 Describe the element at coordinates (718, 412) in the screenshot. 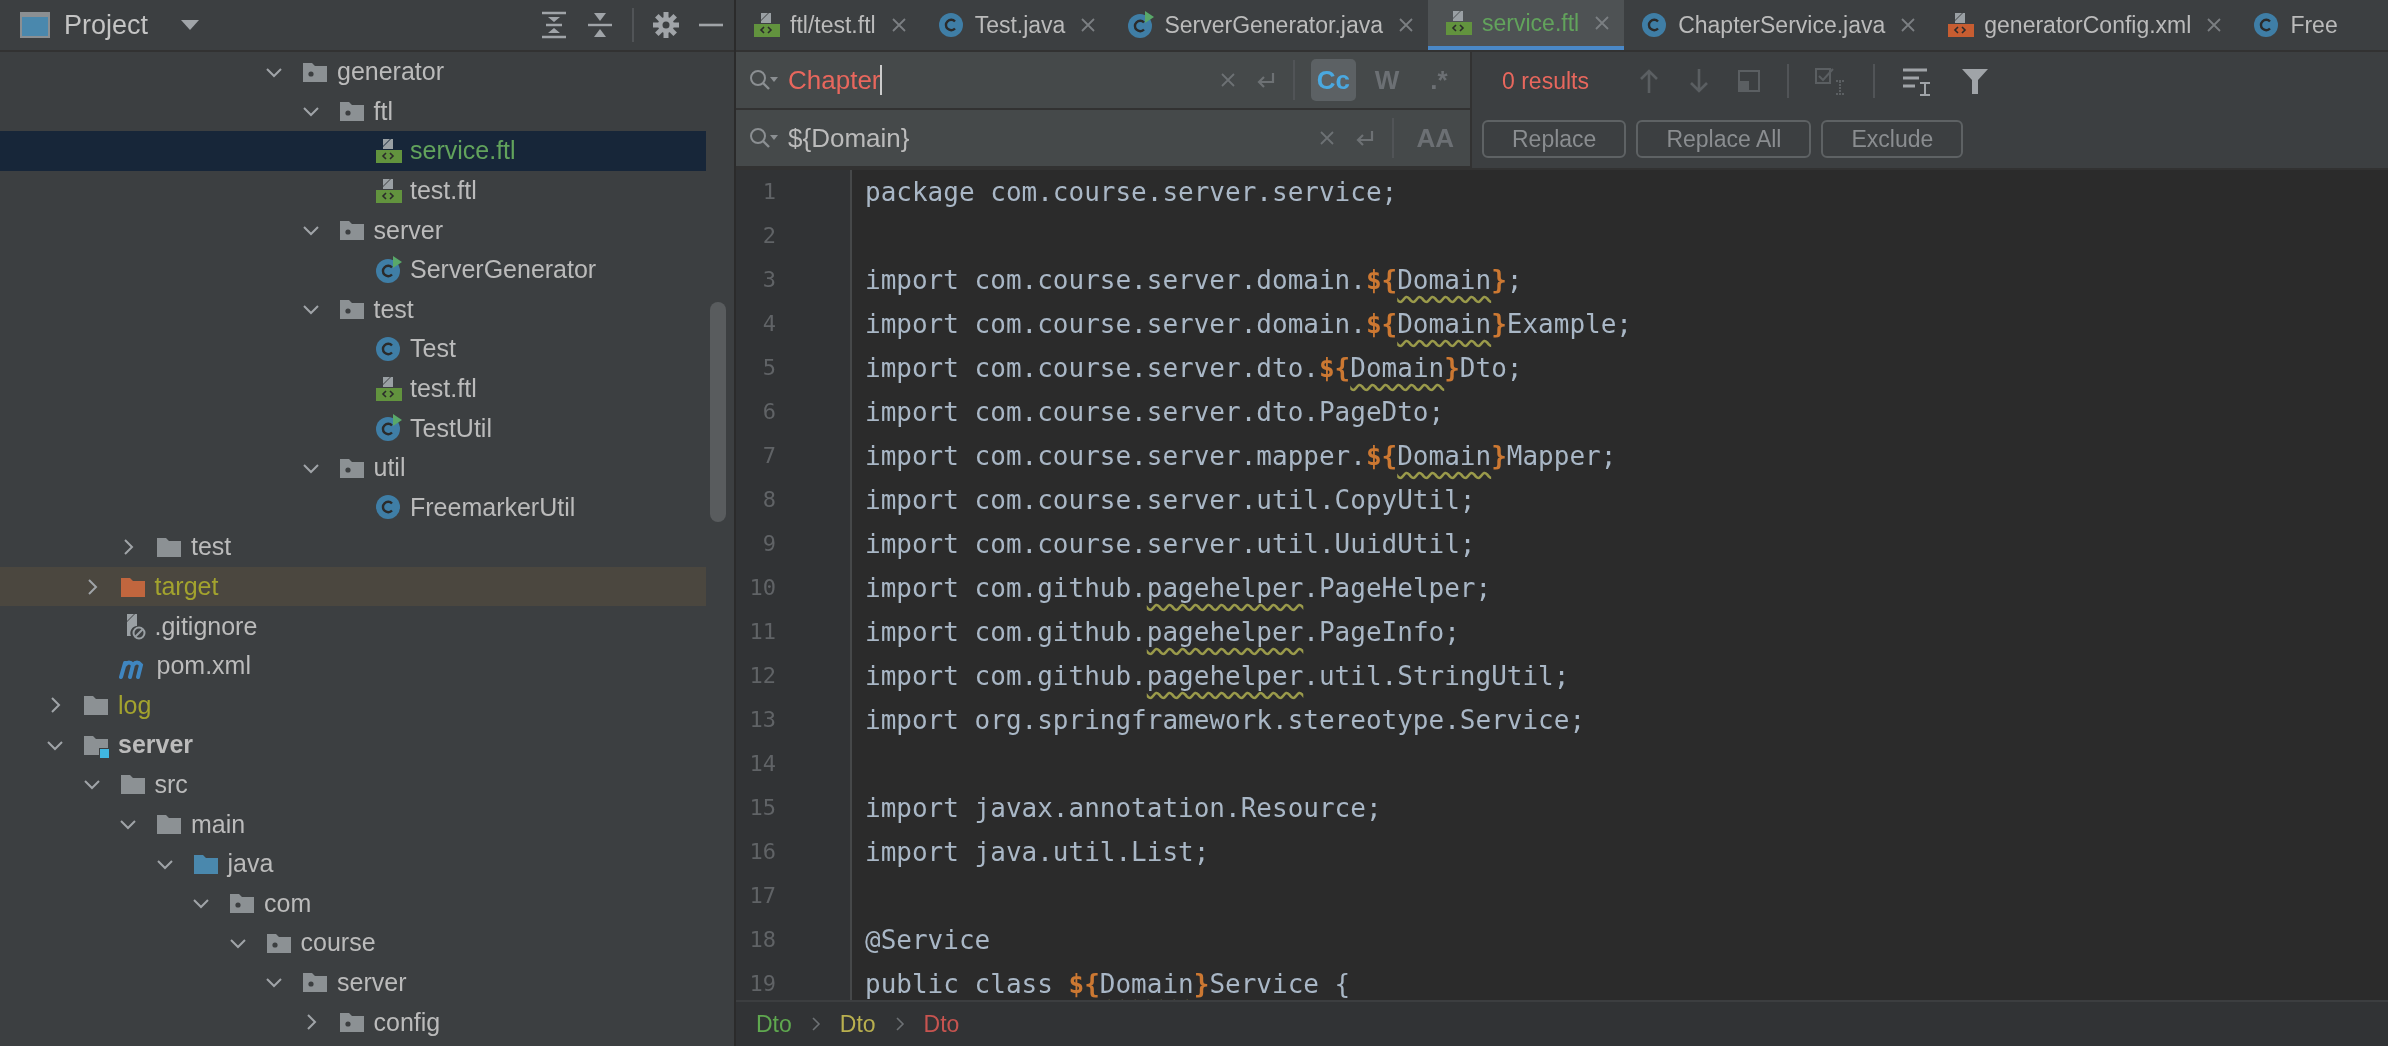

I see `scrollbar-thumb` at that location.